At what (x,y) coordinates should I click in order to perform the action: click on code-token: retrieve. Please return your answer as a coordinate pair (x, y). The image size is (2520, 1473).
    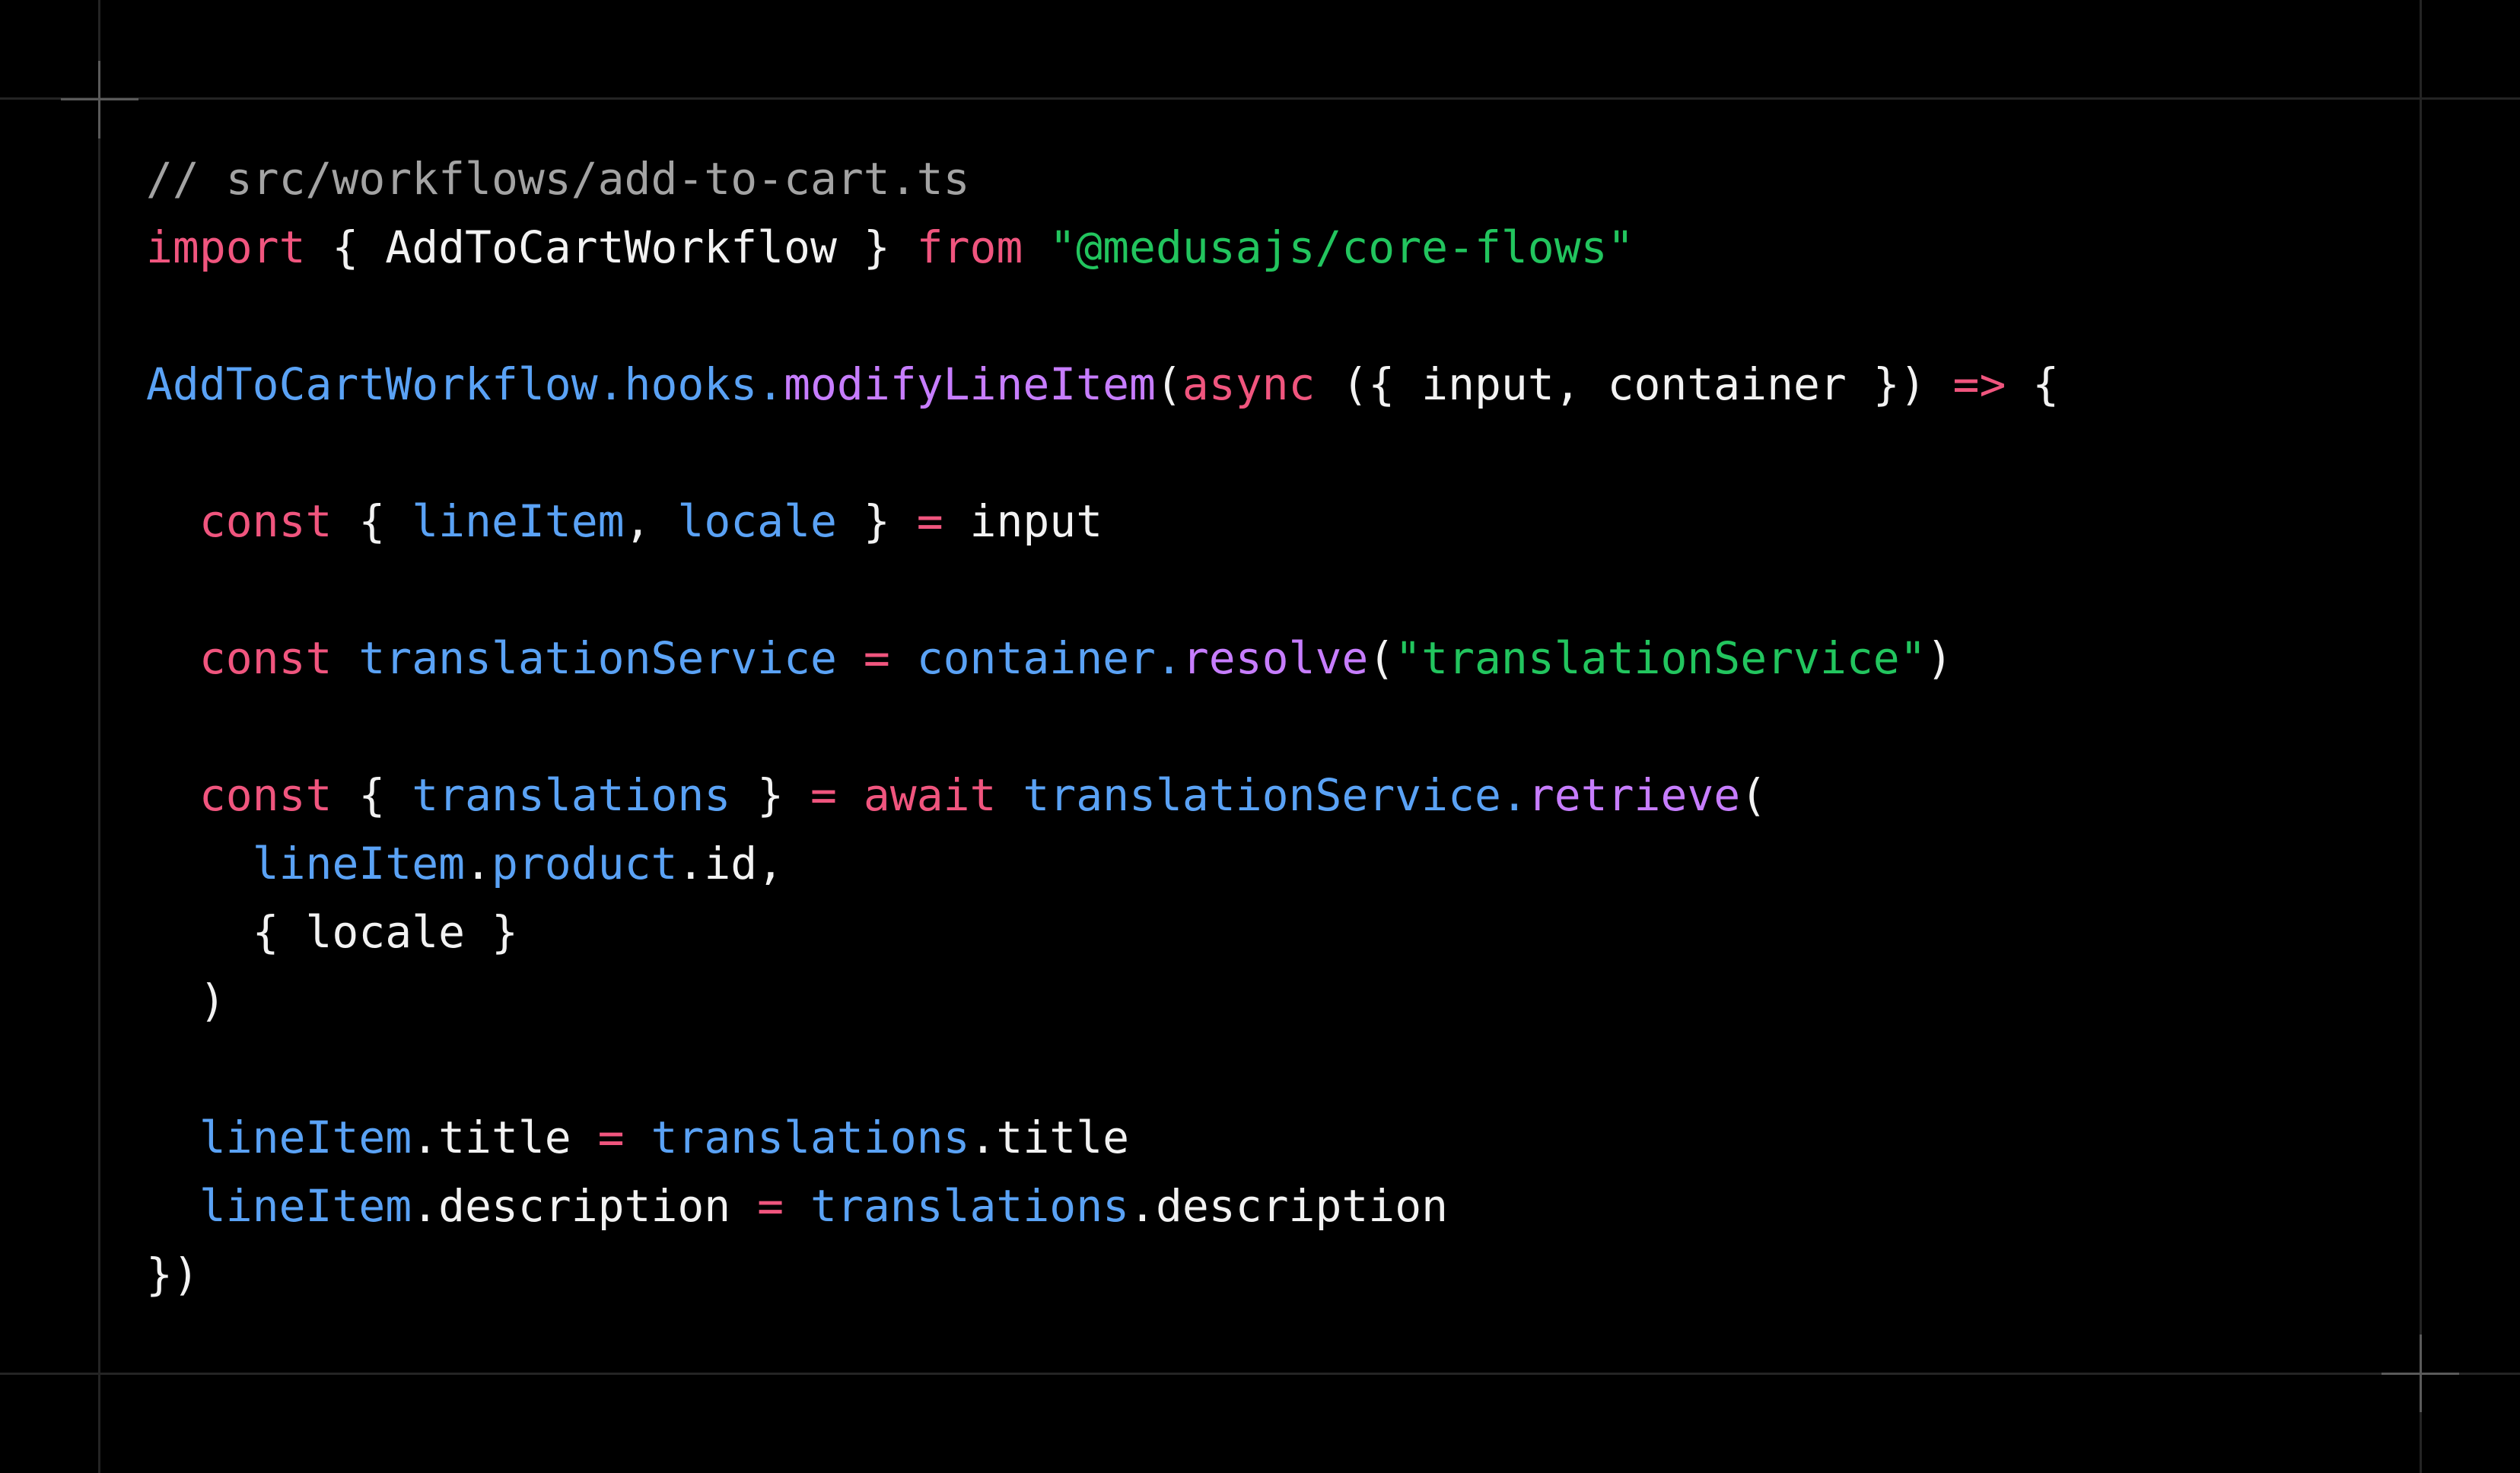
    Looking at the image, I should click on (1634, 795).